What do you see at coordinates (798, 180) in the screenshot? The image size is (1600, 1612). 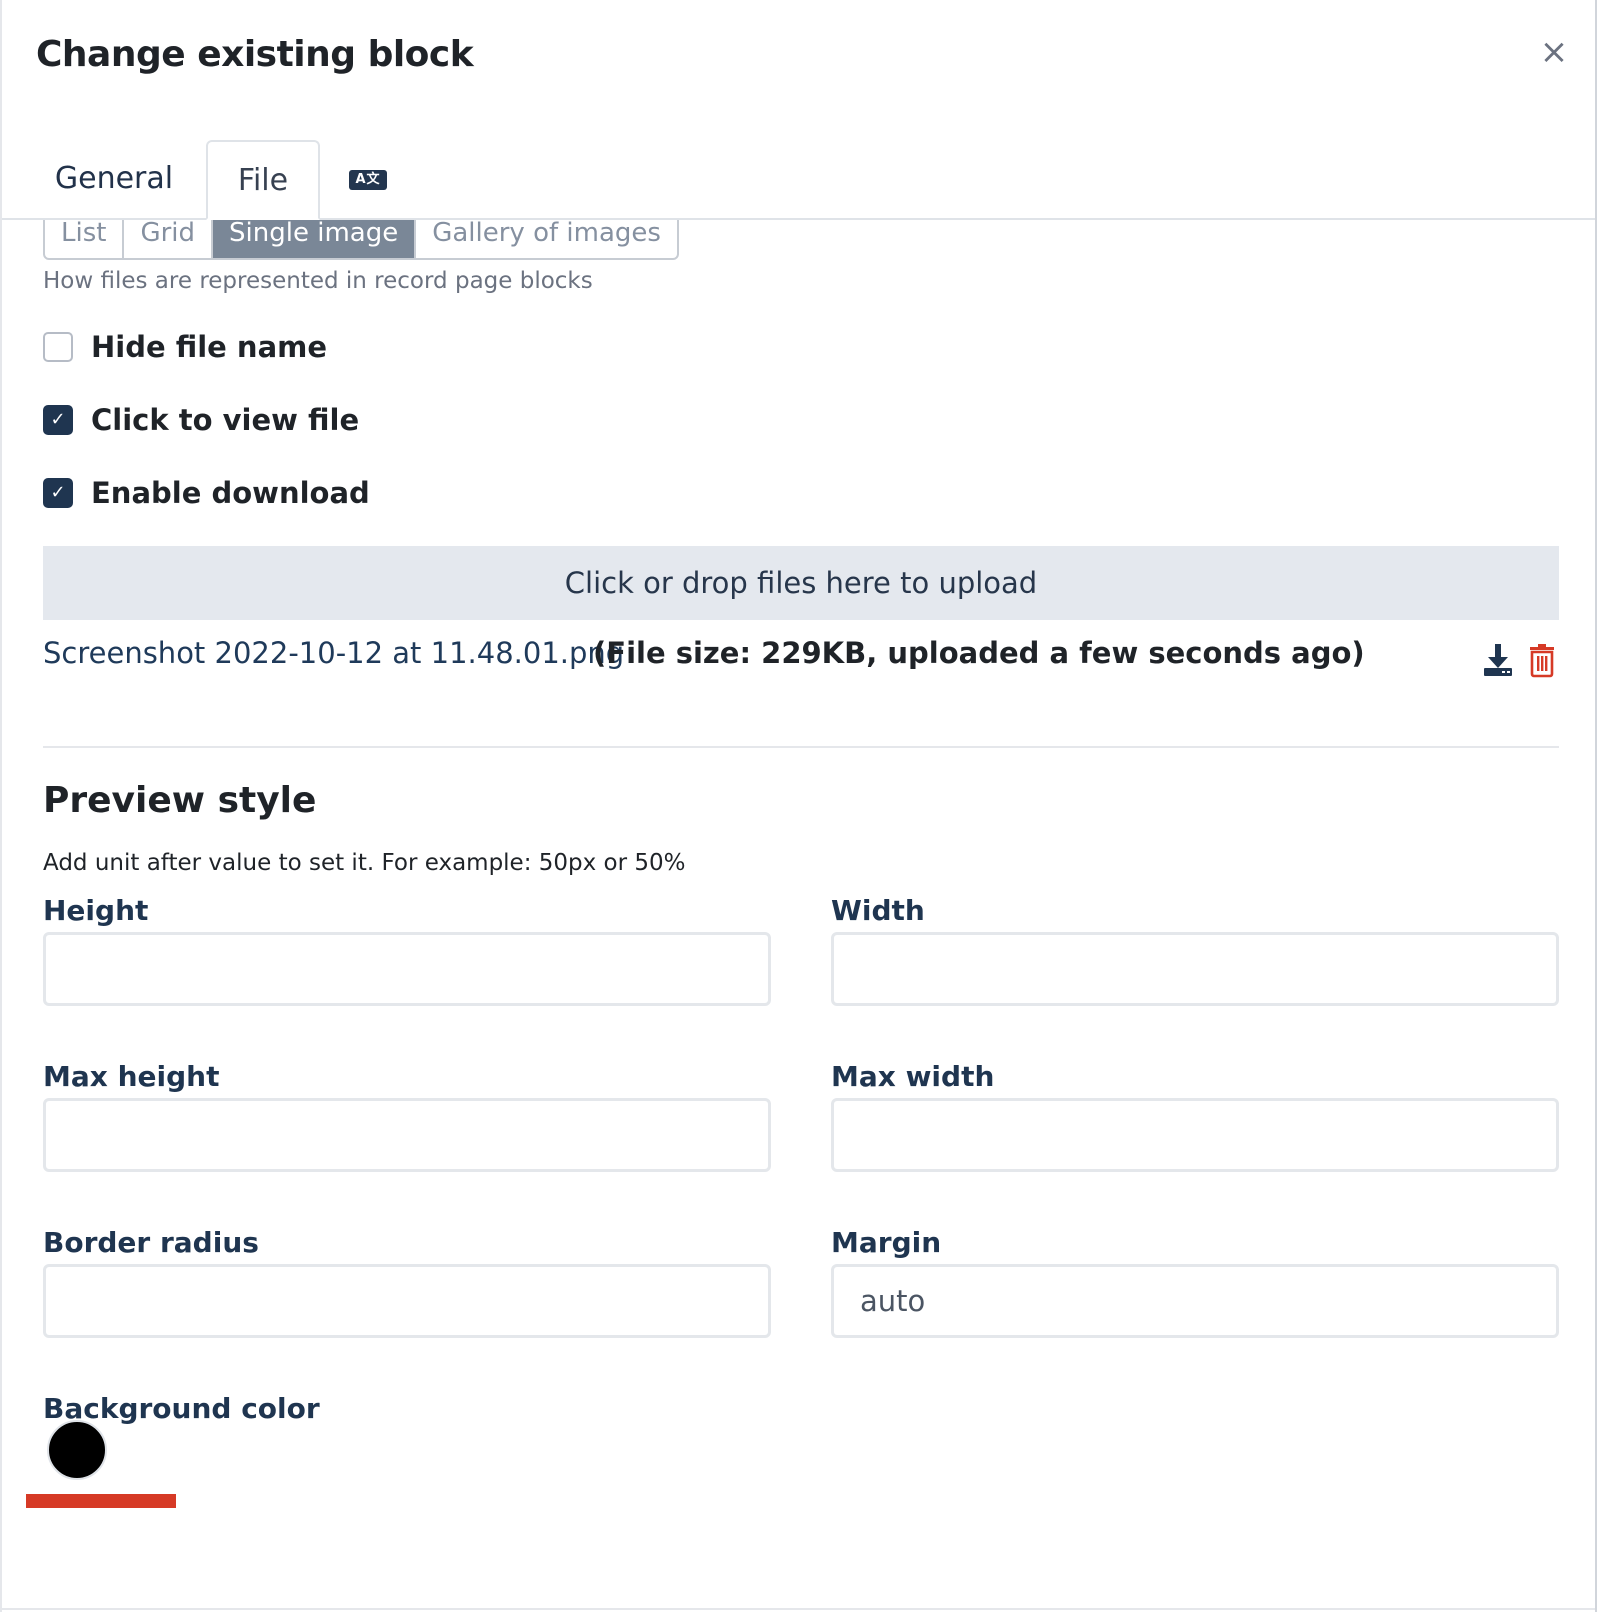 I see `tab-bar: General File A文` at bounding box center [798, 180].